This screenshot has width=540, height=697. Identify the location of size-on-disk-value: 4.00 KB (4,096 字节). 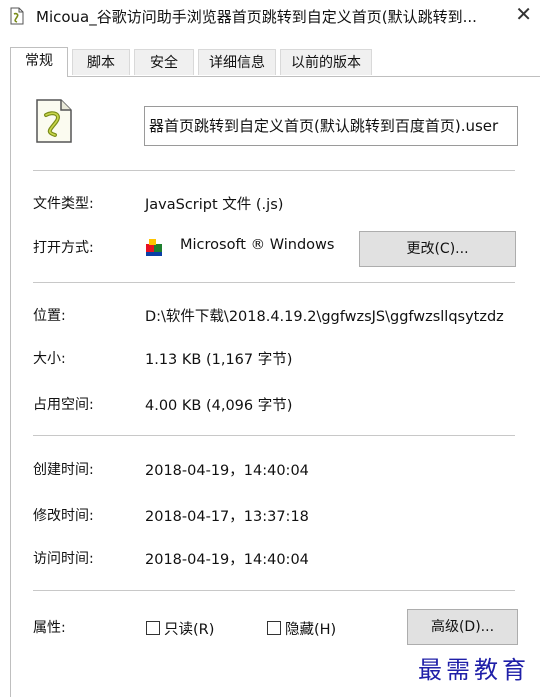
(219, 406).